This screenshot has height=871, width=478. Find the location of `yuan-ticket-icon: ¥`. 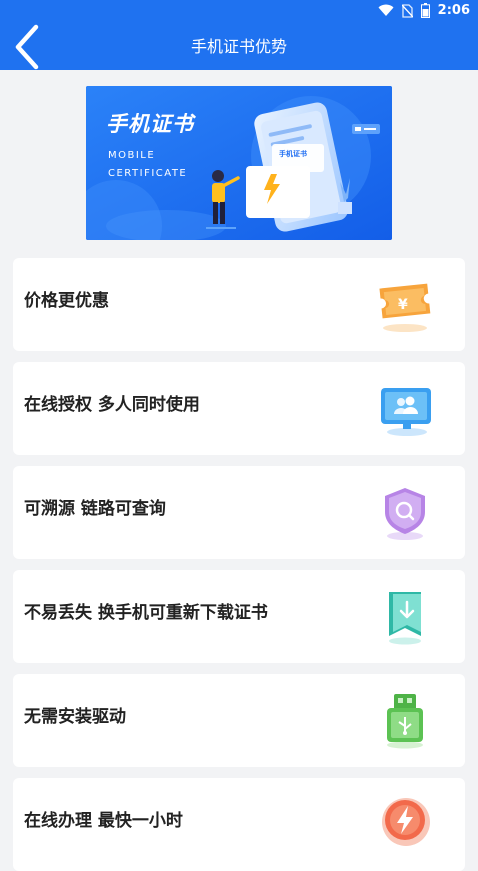

yuan-ticket-icon: ¥ is located at coordinates (405, 307).